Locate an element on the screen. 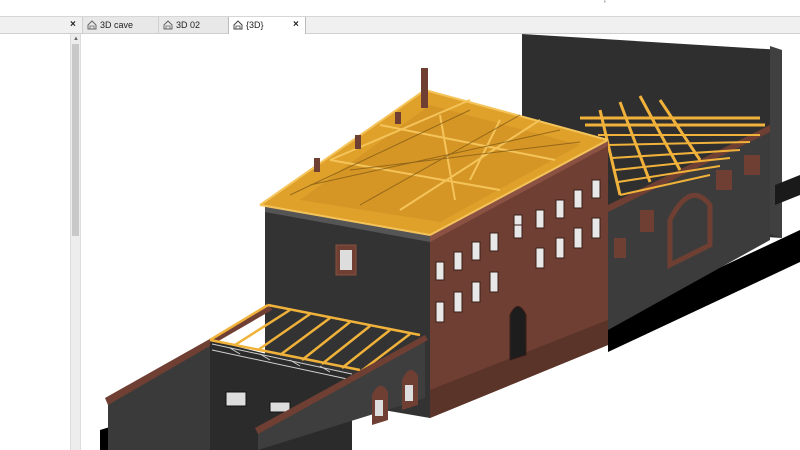  title-marker: ' is located at coordinates (605, 4).